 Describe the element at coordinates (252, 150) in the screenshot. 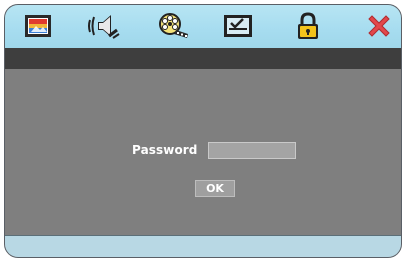

I see `password-input` at that location.